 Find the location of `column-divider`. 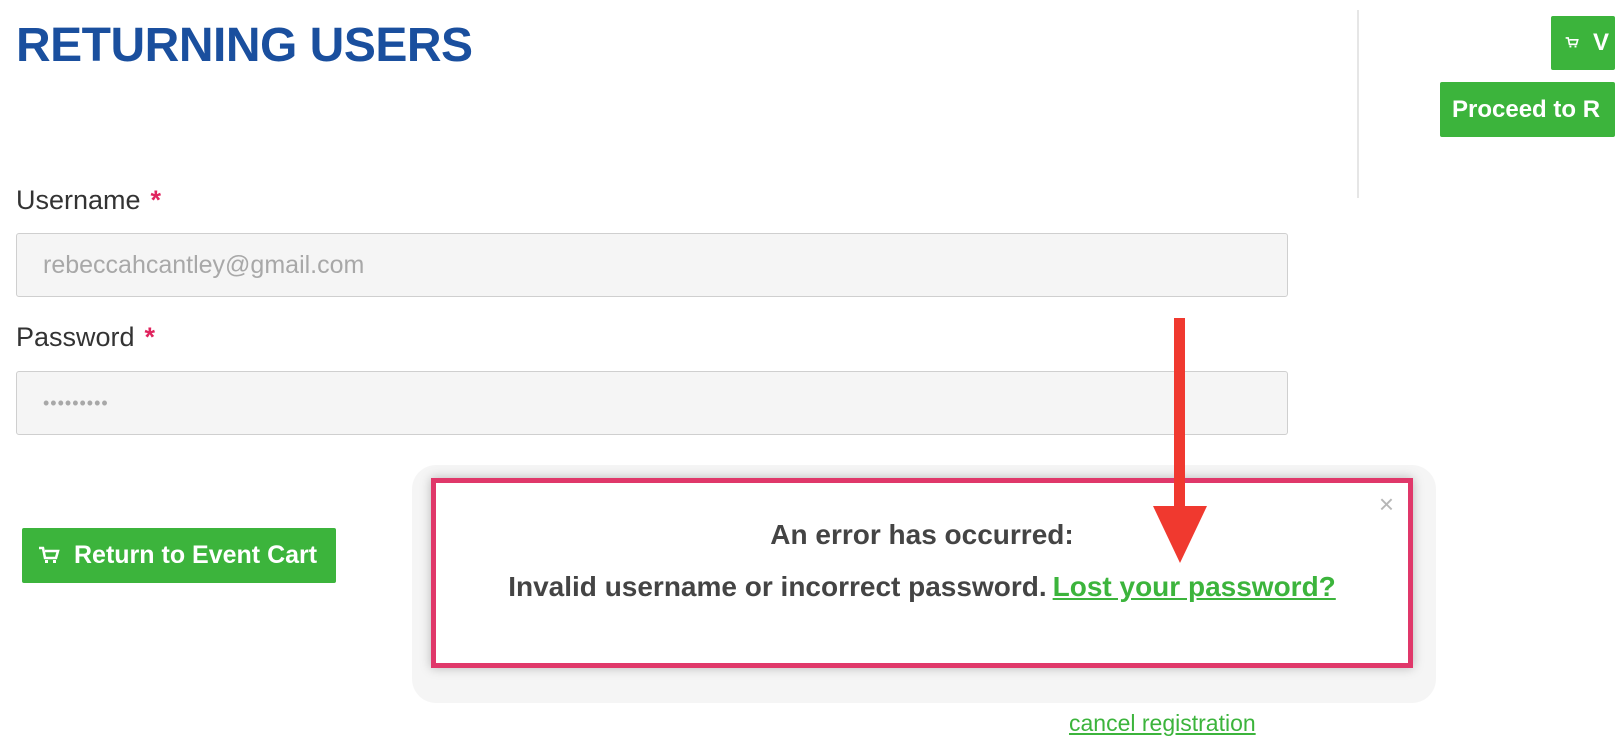

column-divider is located at coordinates (1358, 104).